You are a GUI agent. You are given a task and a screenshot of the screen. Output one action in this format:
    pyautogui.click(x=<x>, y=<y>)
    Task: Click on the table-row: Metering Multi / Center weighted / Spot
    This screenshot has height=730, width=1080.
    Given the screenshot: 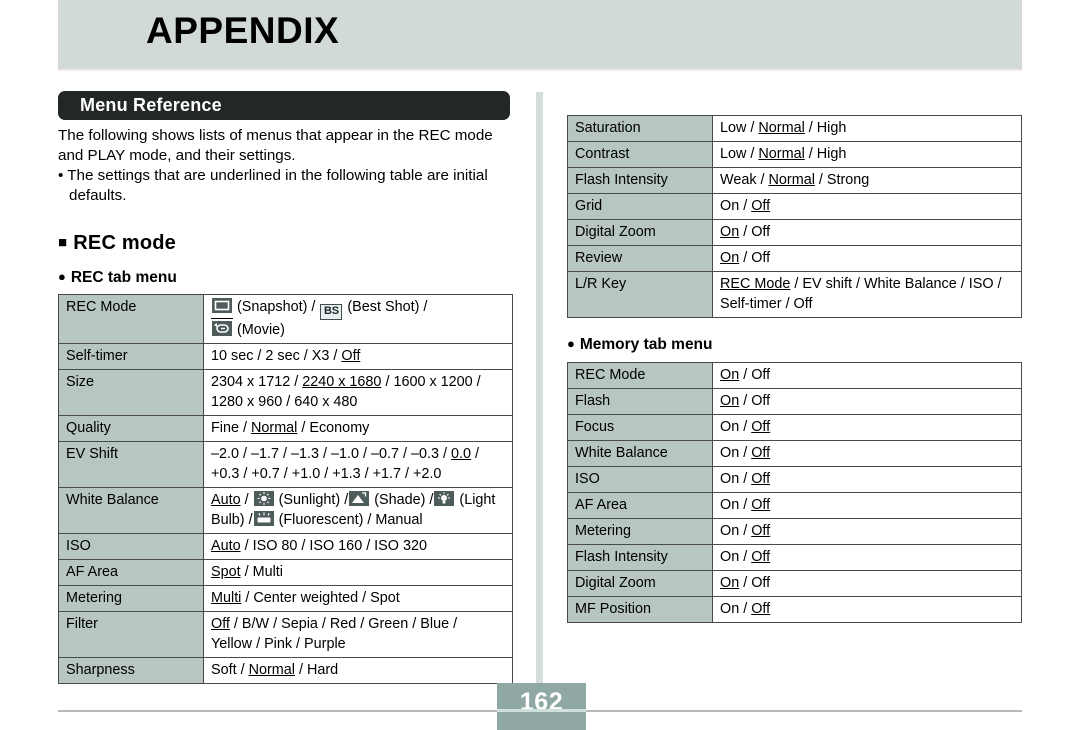 What is the action you would take?
    pyautogui.click(x=285, y=598)
    